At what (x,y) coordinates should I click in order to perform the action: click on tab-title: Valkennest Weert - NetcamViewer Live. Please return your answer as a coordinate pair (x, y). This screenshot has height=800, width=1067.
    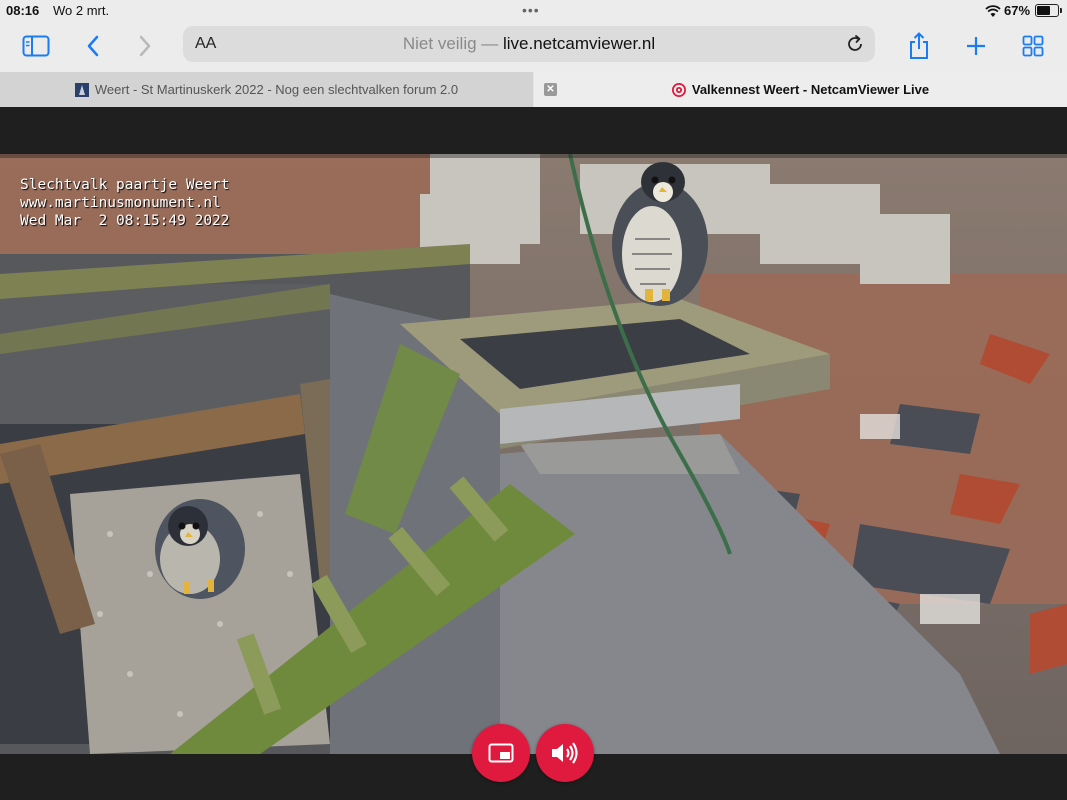
    Looking at the image, I should click on (810, 89).